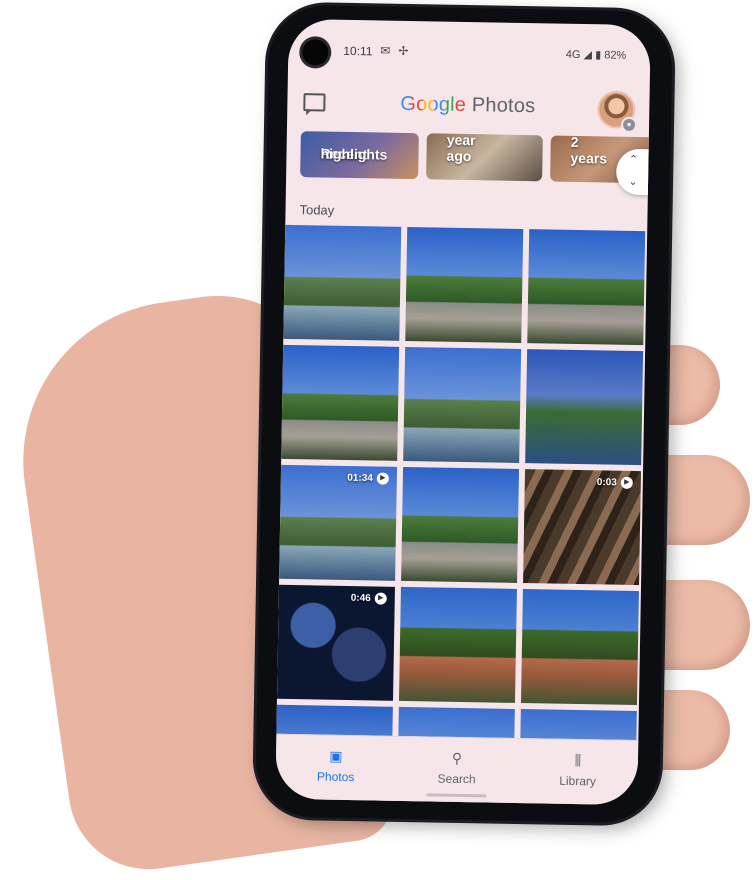  What do you see at coordinates (469, 54) in the screenshot?
I see `status-bar: 10:11 ✉ ✢ 4G ◢ ▮ 82%` at bounding box center [469, 54].